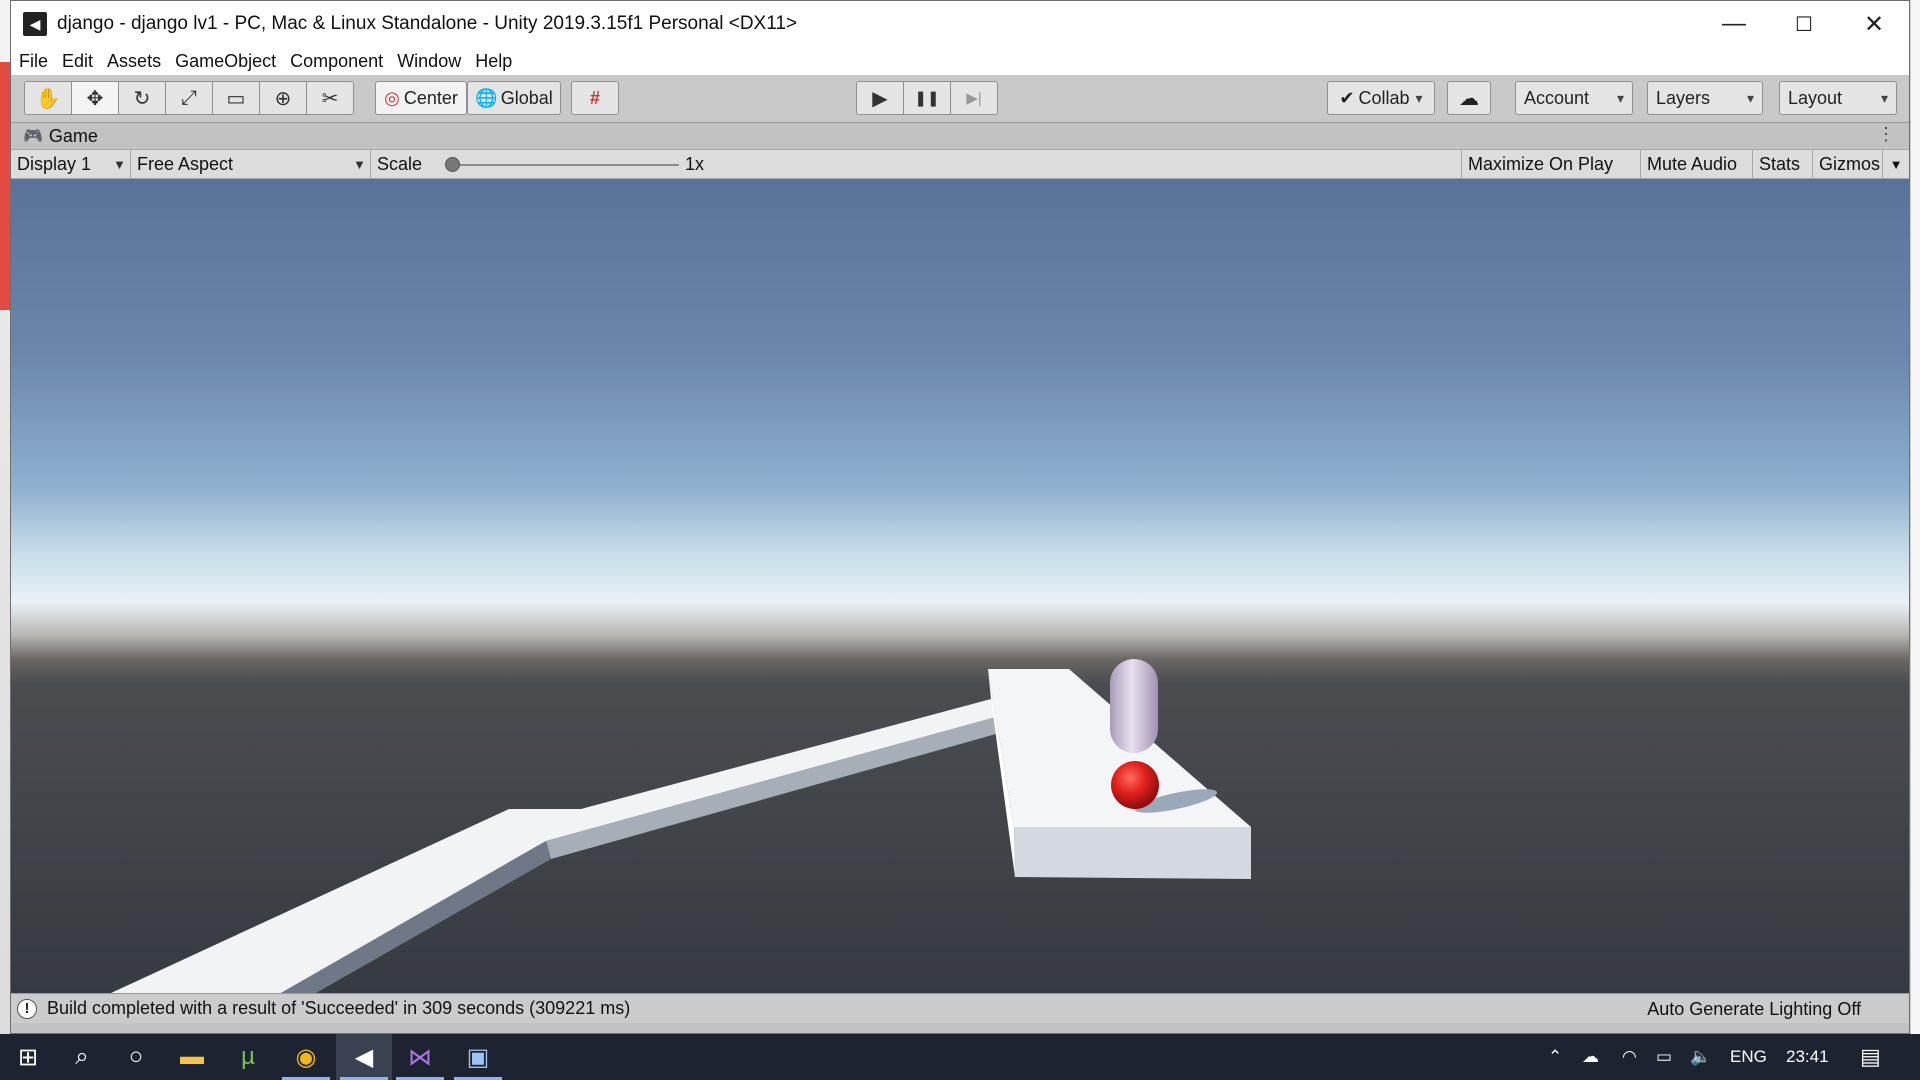  I want to click on menu-window: Window, so click(429, 61).